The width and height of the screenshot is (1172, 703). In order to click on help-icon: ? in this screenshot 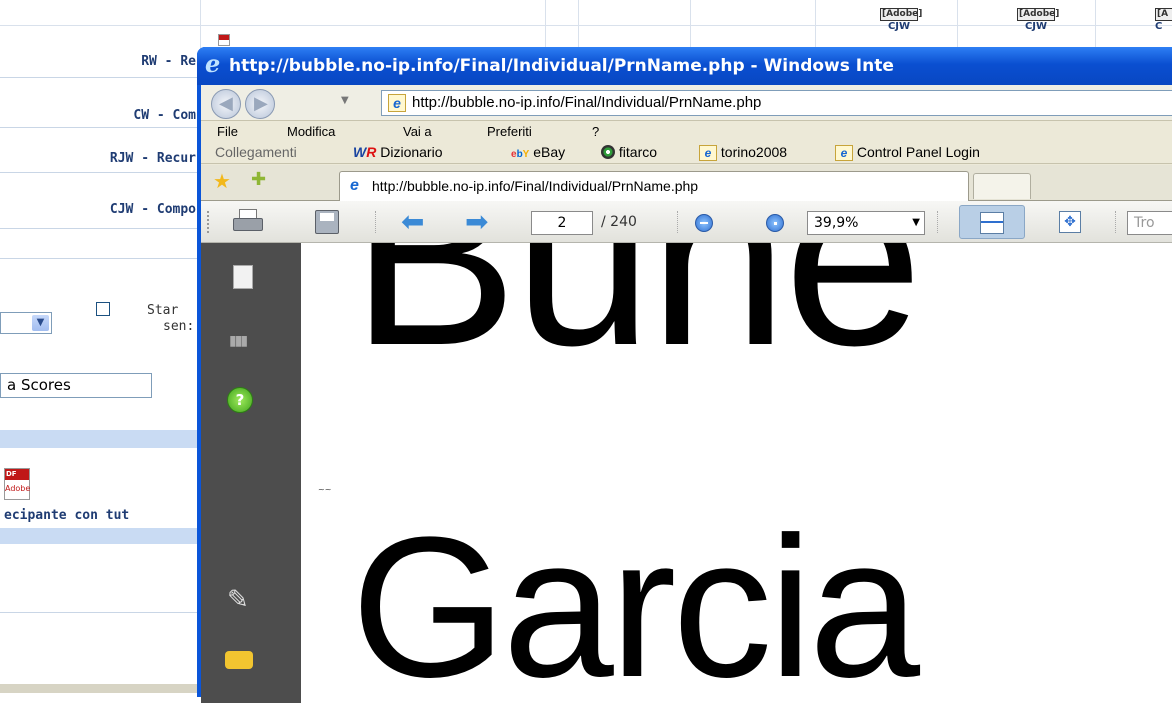, I will do `click(240, 400)`.